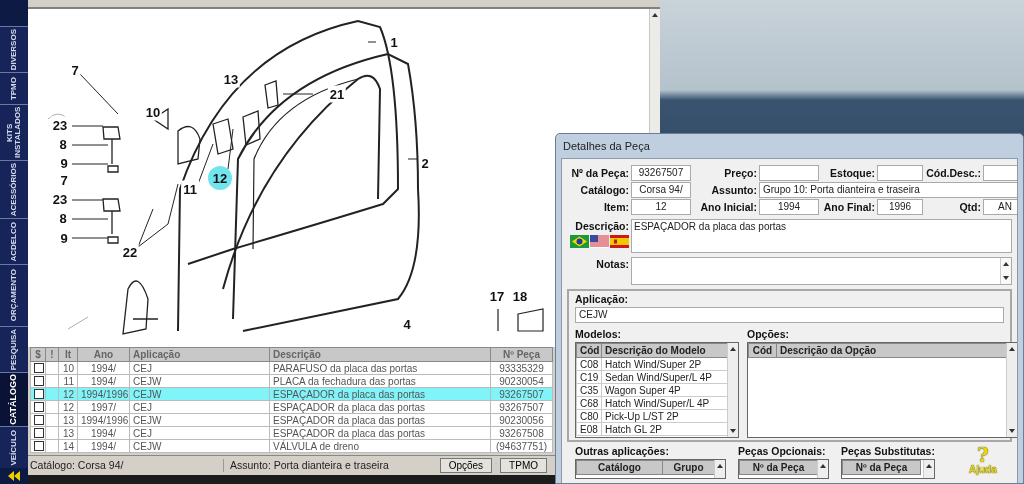 The width and height of the screenshot is (1024, 484). I want to click on side-tab: PESQUISA, so click(14, 349).